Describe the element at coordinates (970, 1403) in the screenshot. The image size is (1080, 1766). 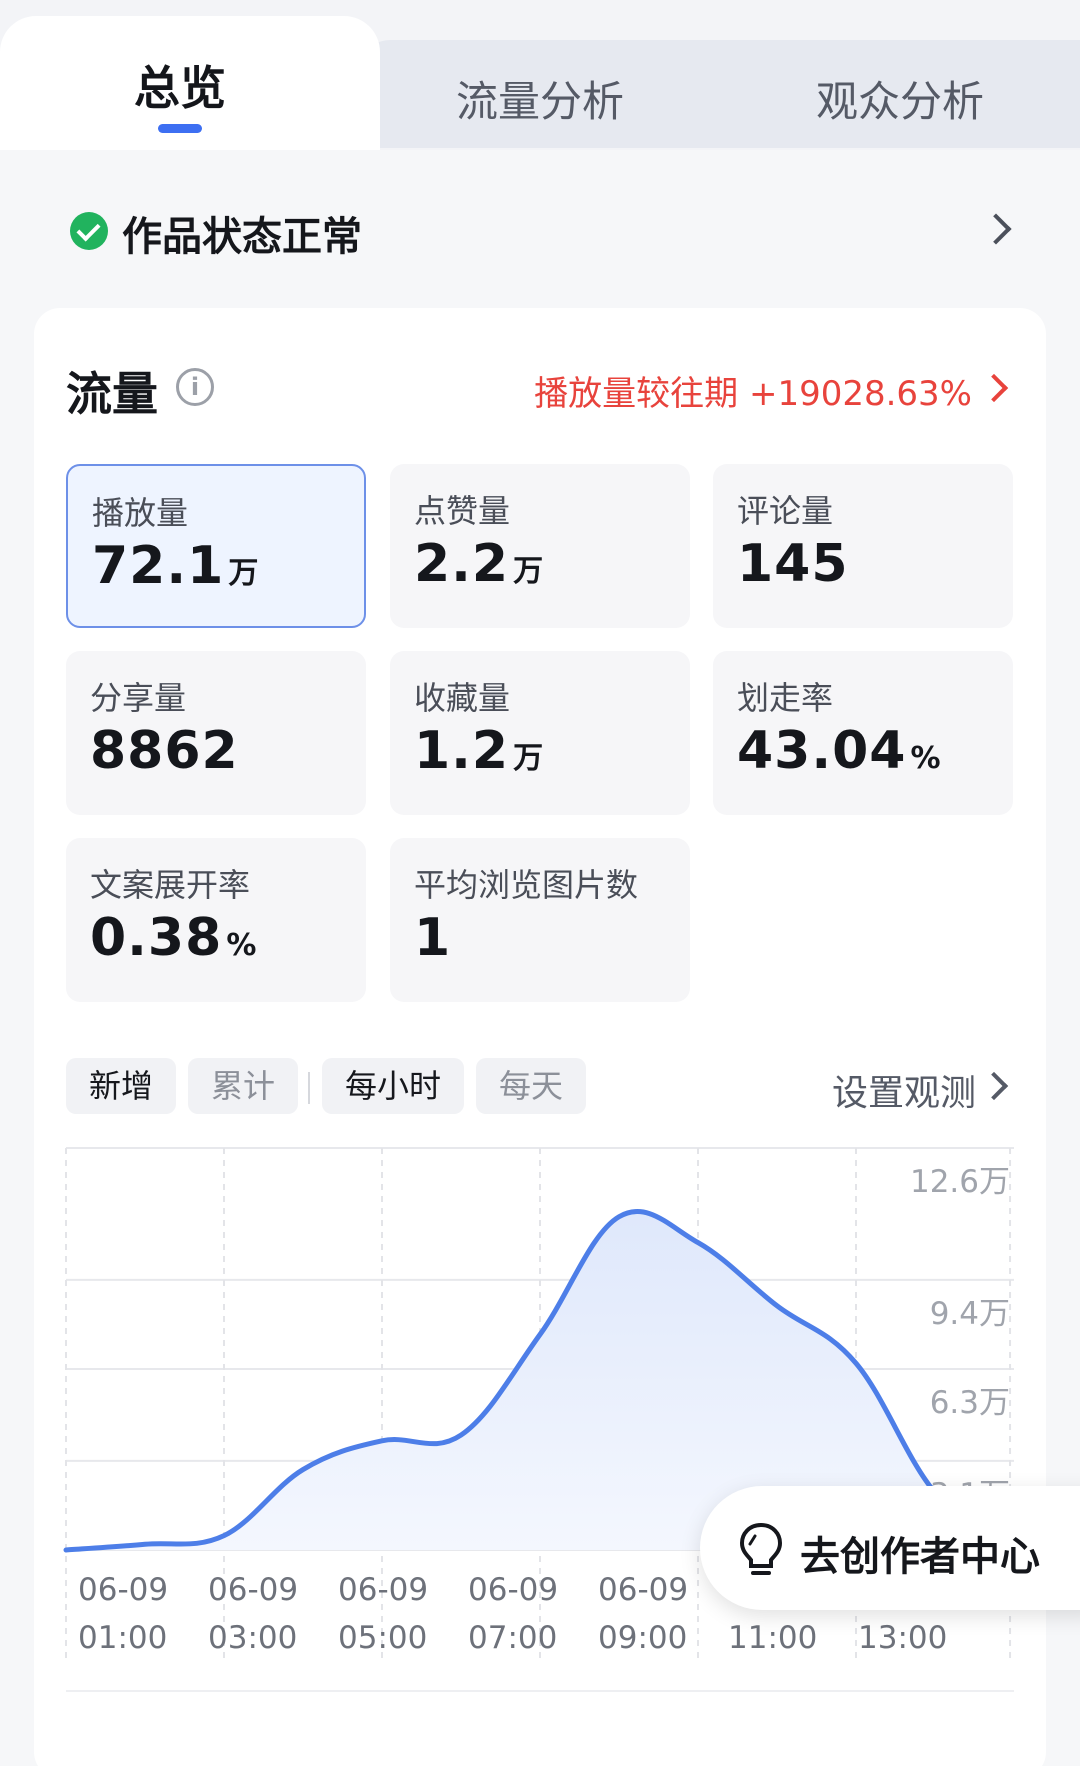
I see `y-tick-label: 6.3万` at that location.